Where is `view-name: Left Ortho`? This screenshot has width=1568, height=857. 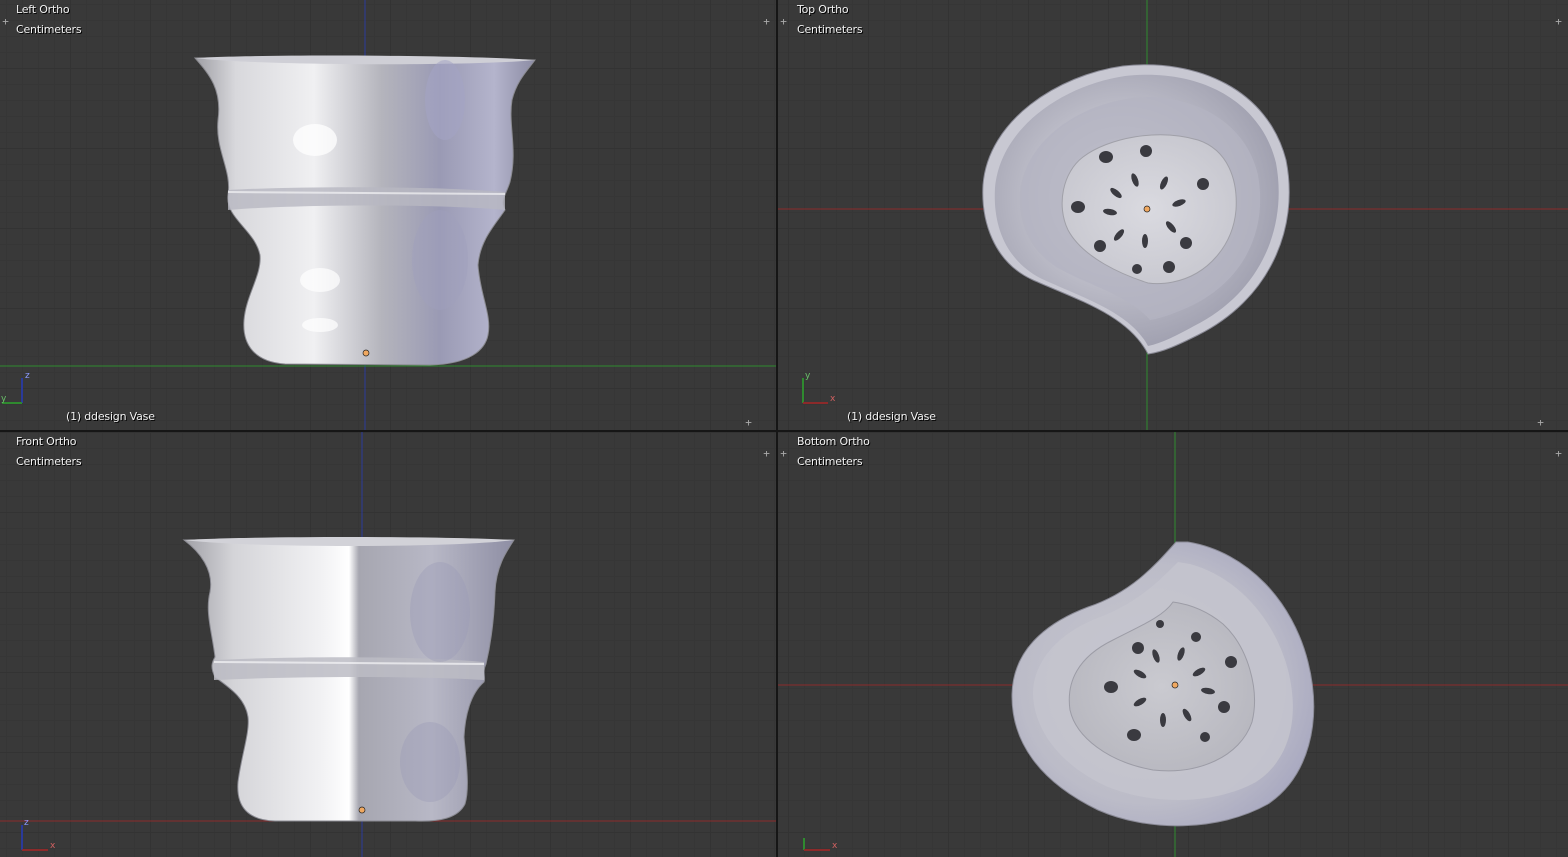 view-name: Left Ortho is located at coordinates (43, 9).